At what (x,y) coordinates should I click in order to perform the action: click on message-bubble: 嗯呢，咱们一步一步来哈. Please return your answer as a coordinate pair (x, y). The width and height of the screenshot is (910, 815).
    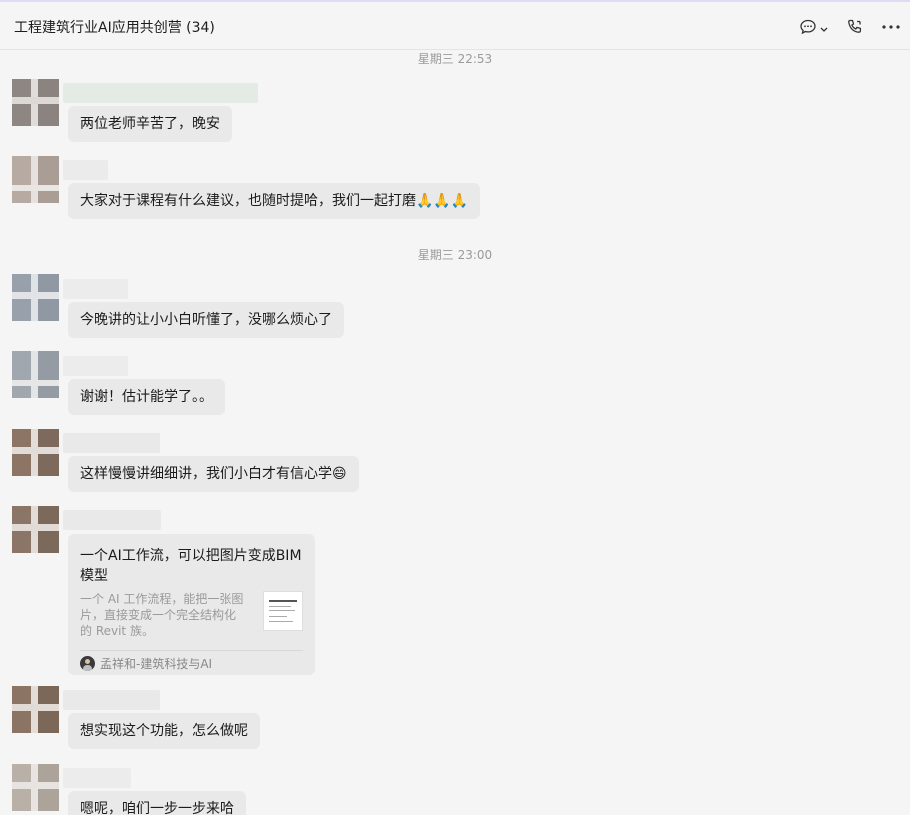
    Looking at the image, I should click on (157, 803).